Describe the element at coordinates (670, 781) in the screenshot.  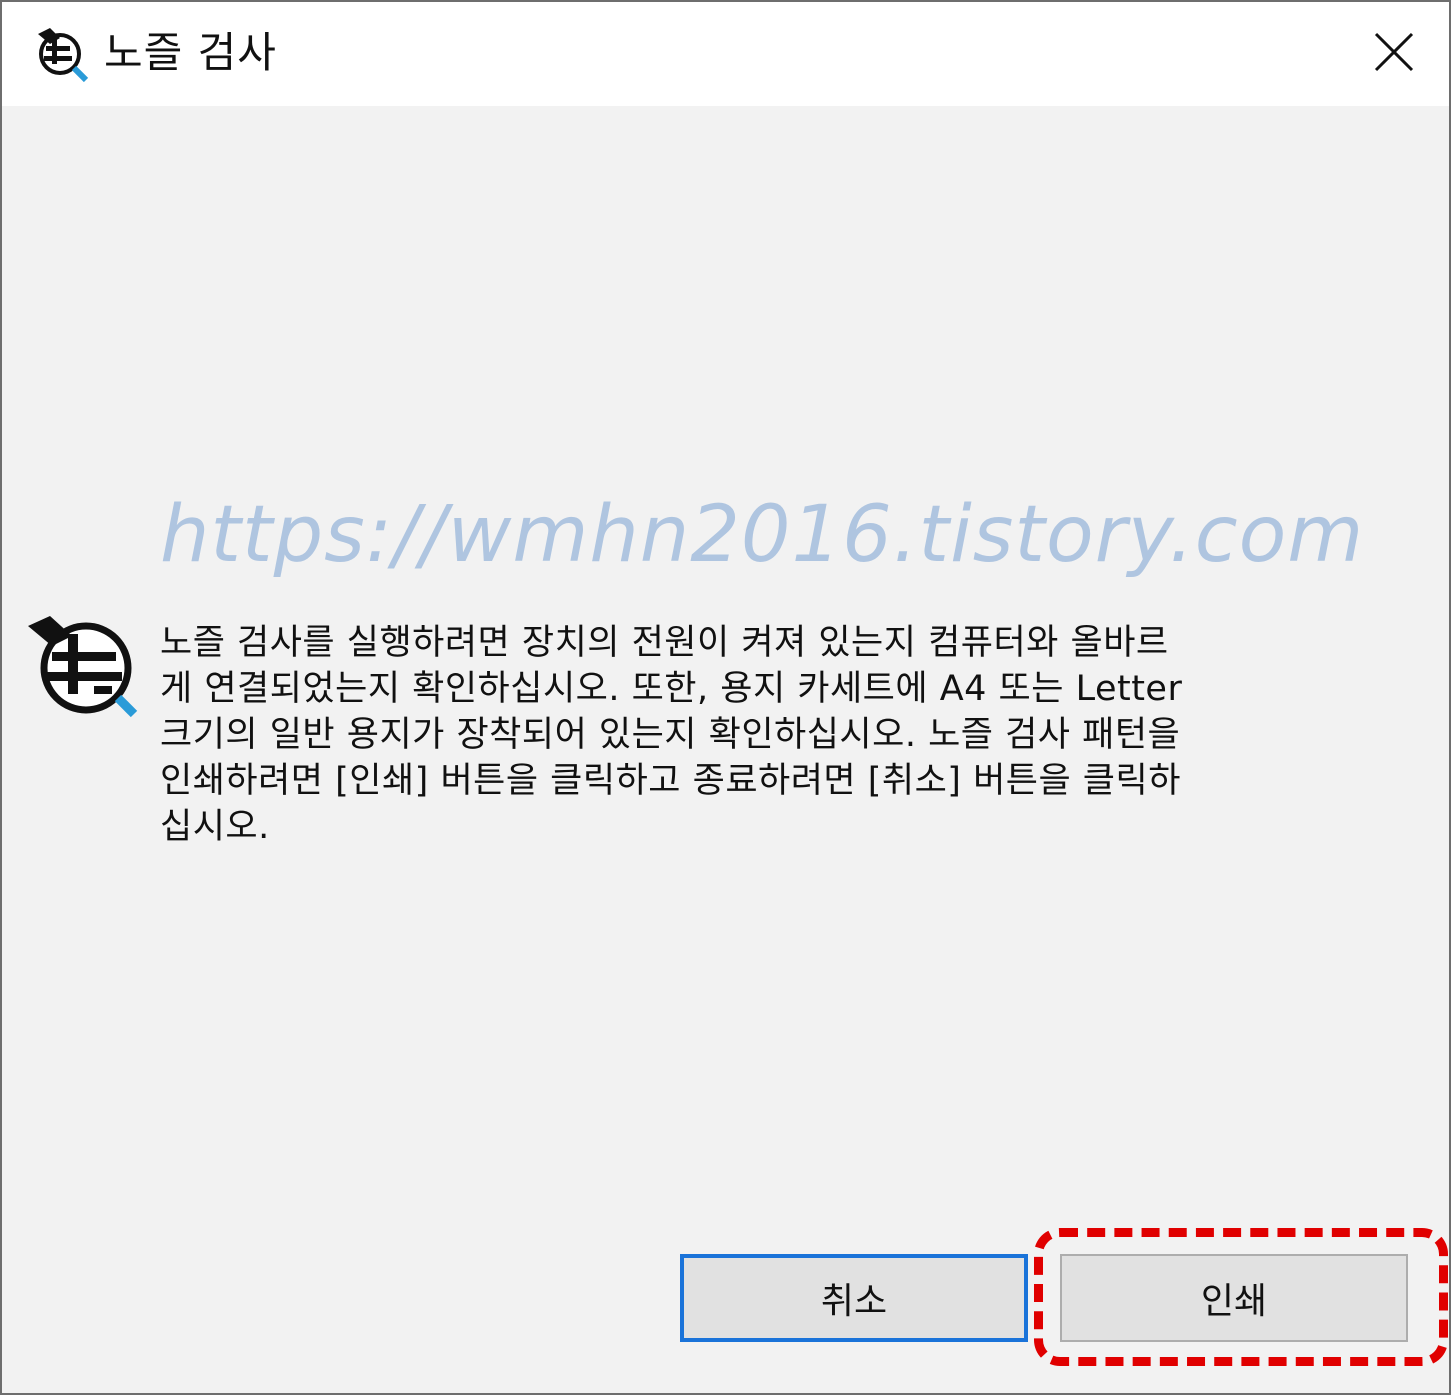
I see `message-line: 인쇄하려면 [인쇄] 버튼을 클릭하고 종료하려면 [취소] 버튼을 클릭하` at that location.